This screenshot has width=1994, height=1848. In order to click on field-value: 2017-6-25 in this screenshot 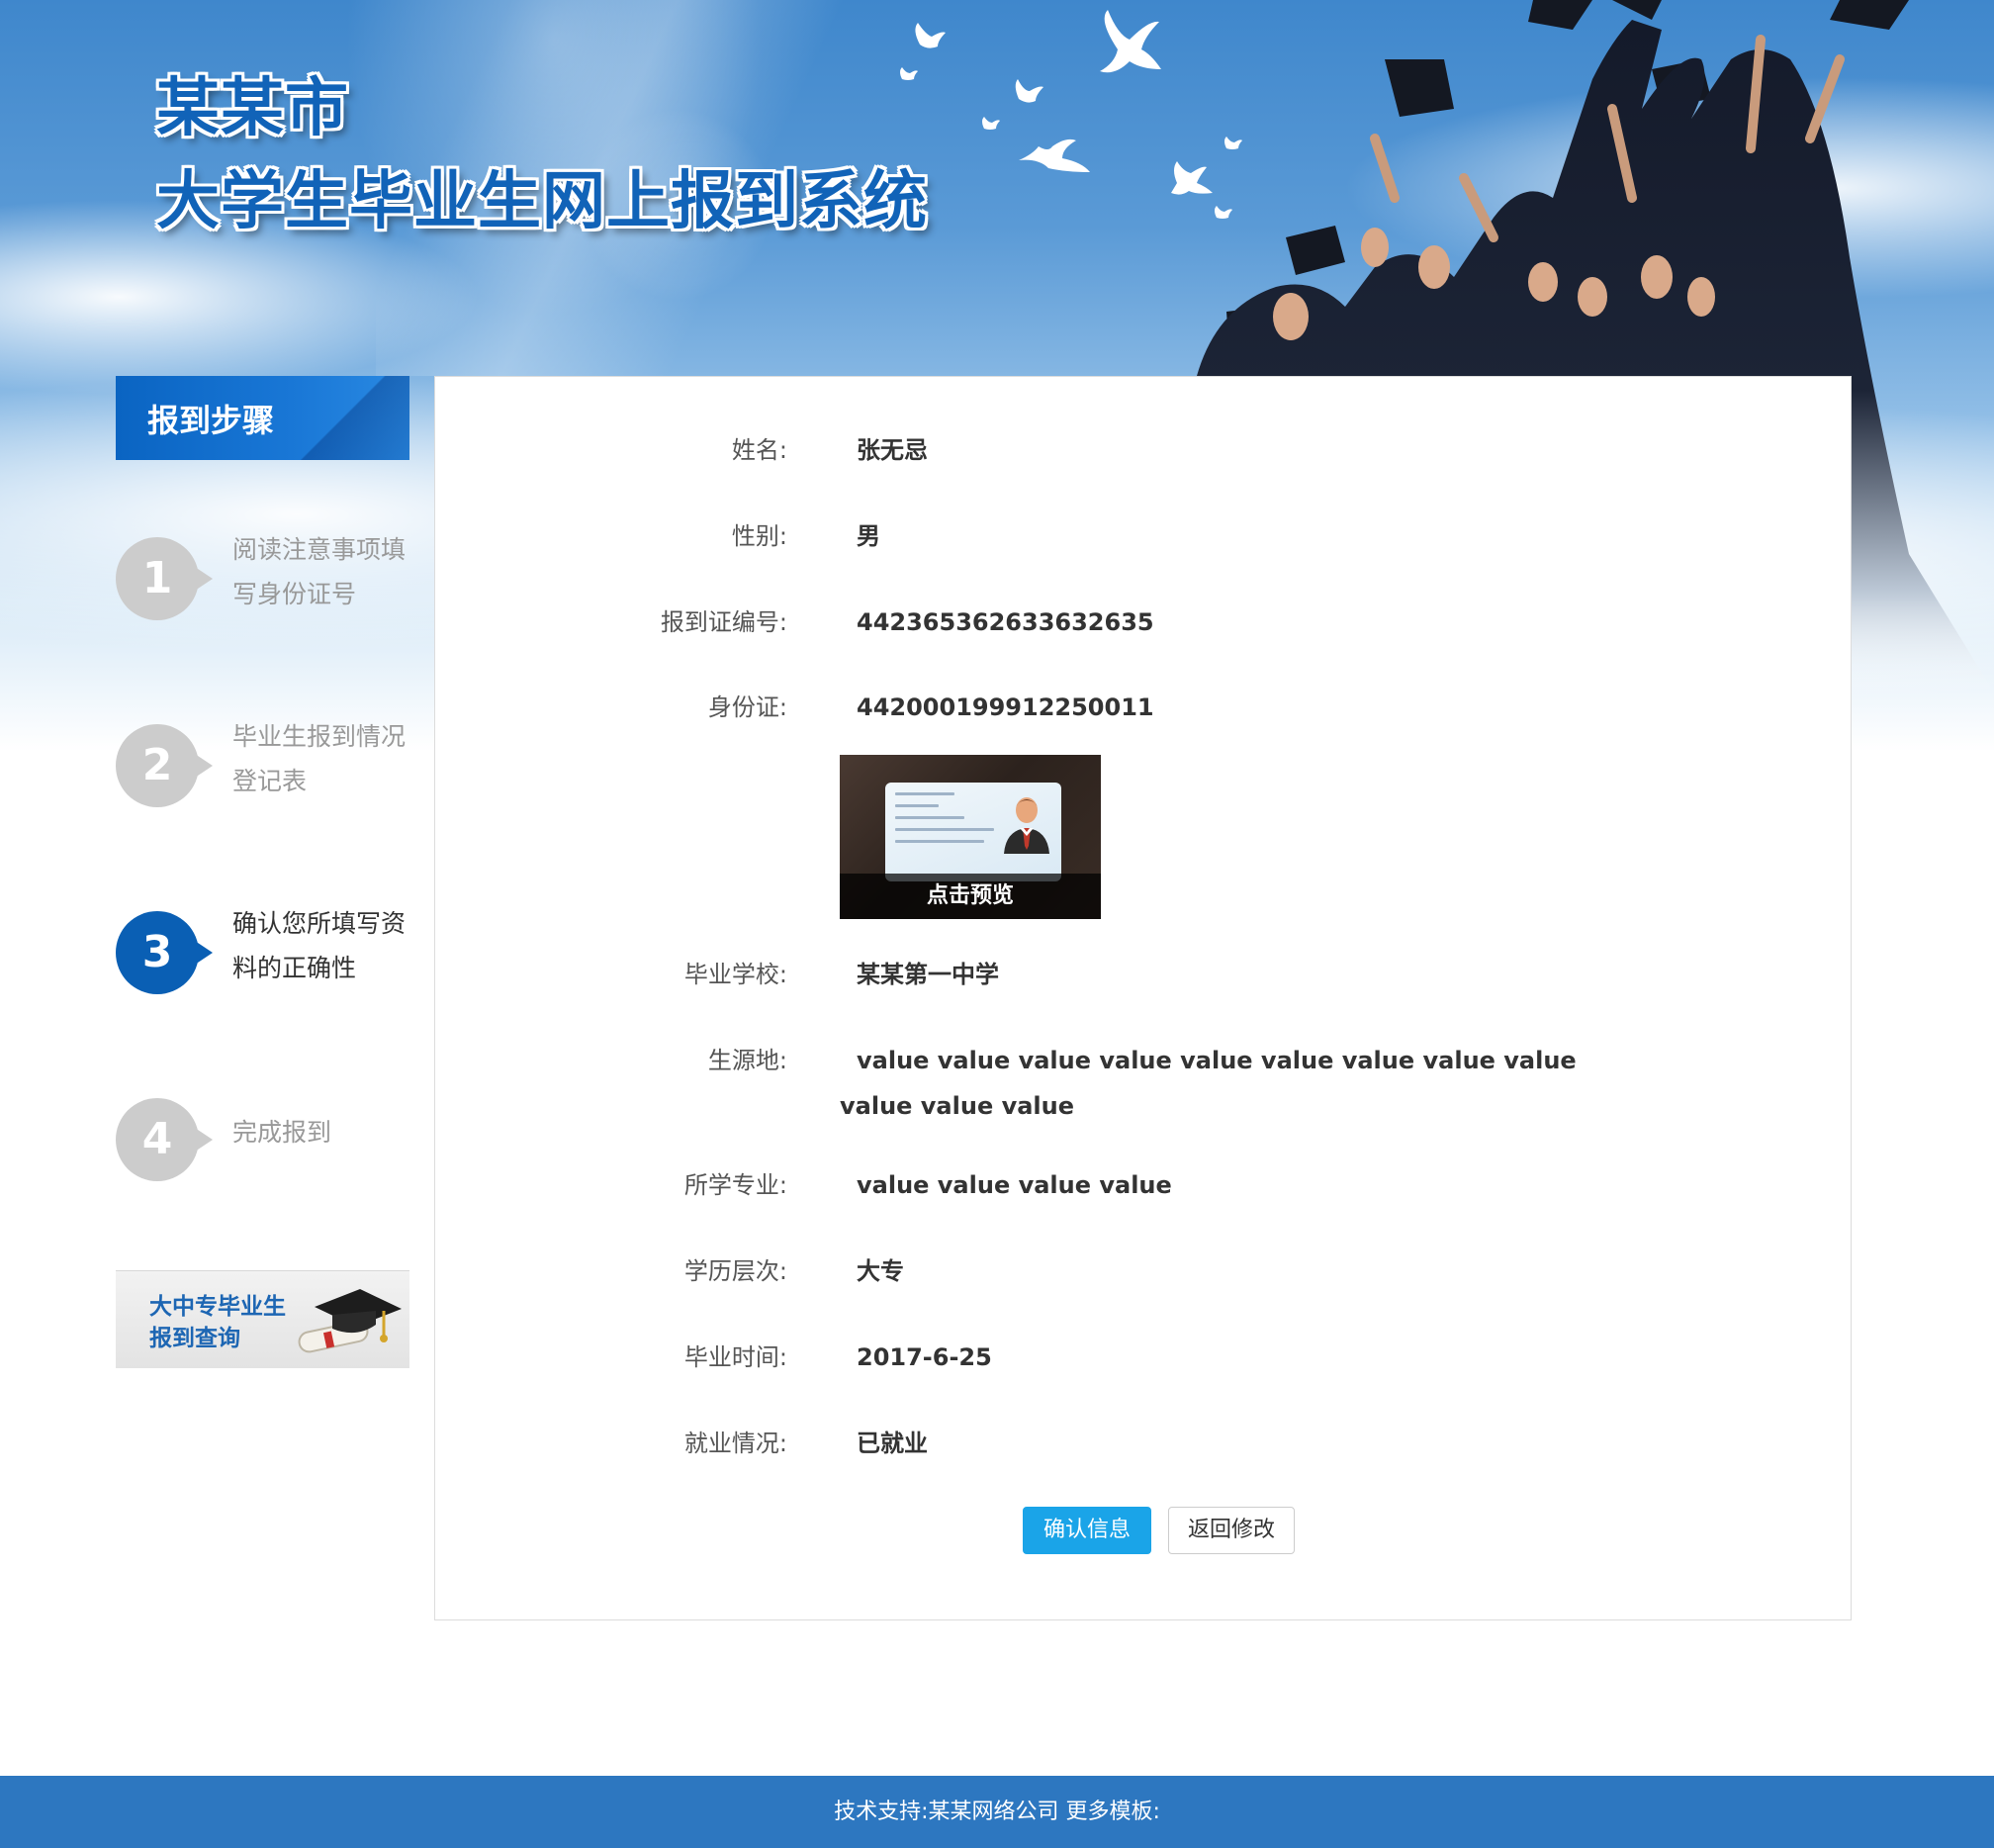, I will do `click(925, 1357)`.